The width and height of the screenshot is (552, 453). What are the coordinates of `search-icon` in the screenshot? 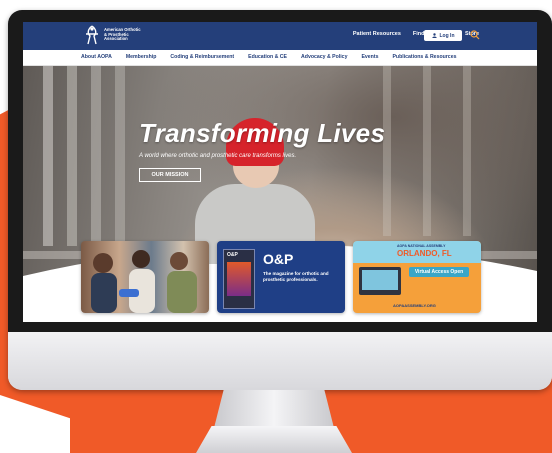 It's located at (475, 35).